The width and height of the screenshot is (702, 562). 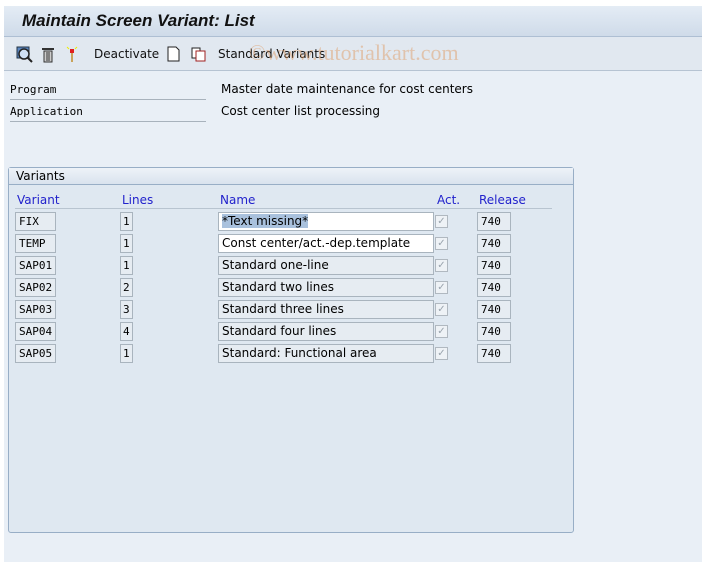 I want to click on column-header-active: Act., so click(x=449, y=200).